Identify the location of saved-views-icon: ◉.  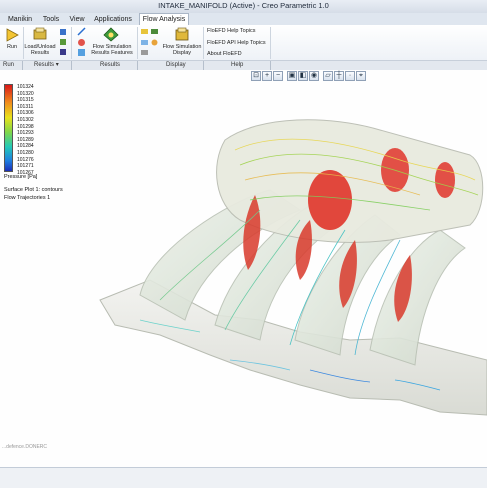
(314, 76).